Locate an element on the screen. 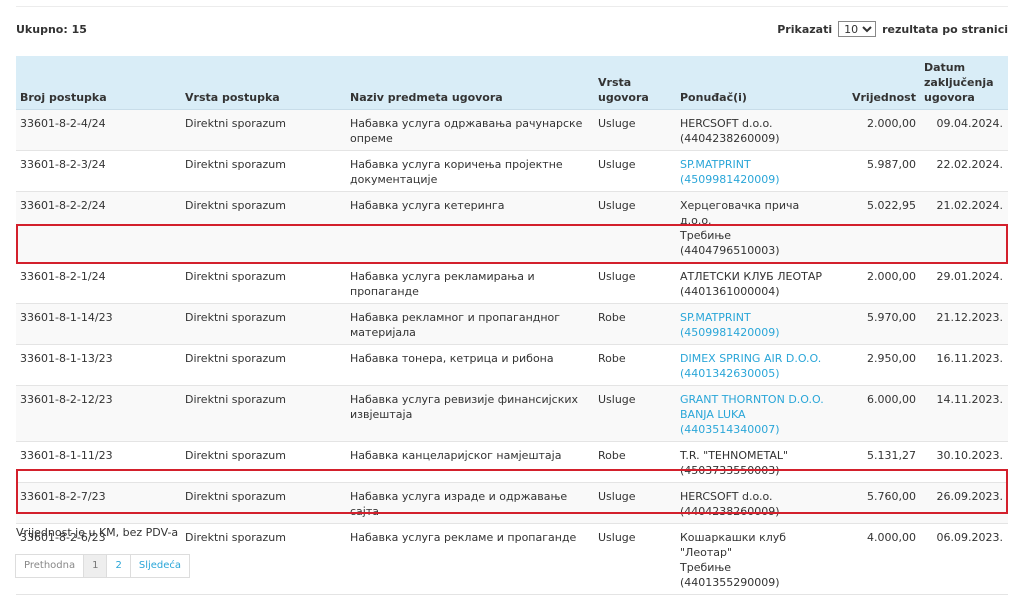  cell-naziv: Набавка канцеларијског намјештаја is located at coordinates (470, 462).